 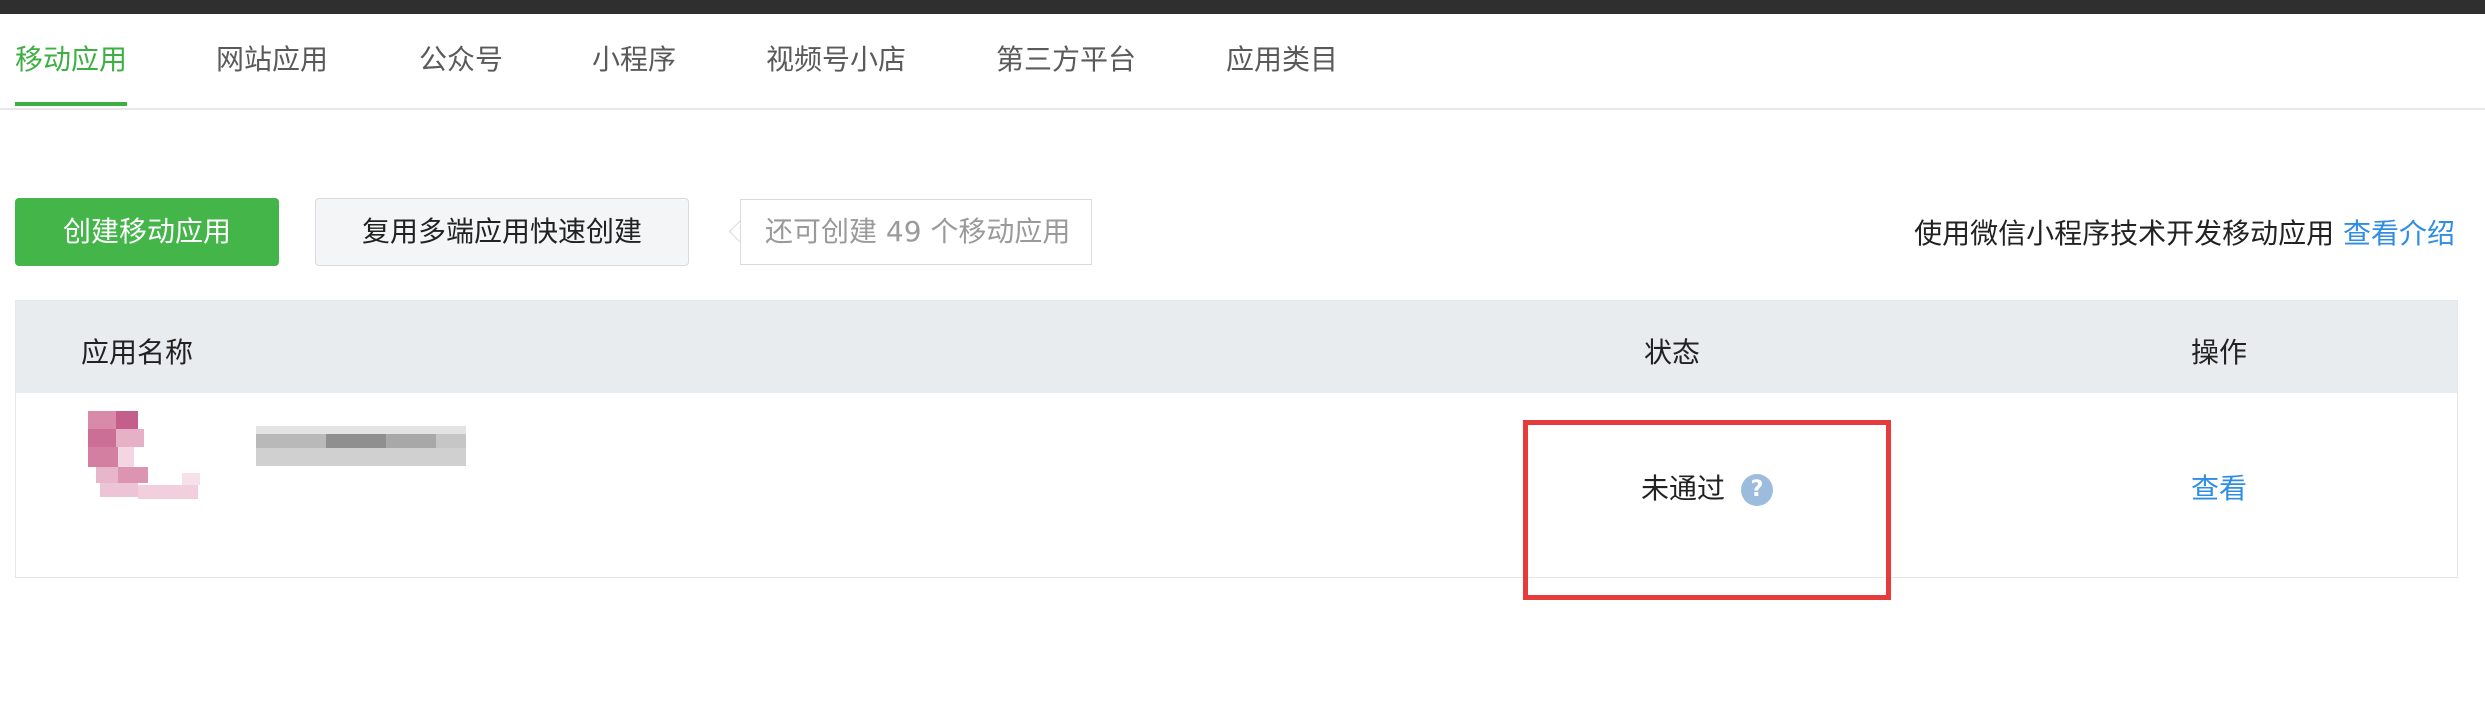 I want to click on header-app-name: 应用名称, so click(x=137, y=352).